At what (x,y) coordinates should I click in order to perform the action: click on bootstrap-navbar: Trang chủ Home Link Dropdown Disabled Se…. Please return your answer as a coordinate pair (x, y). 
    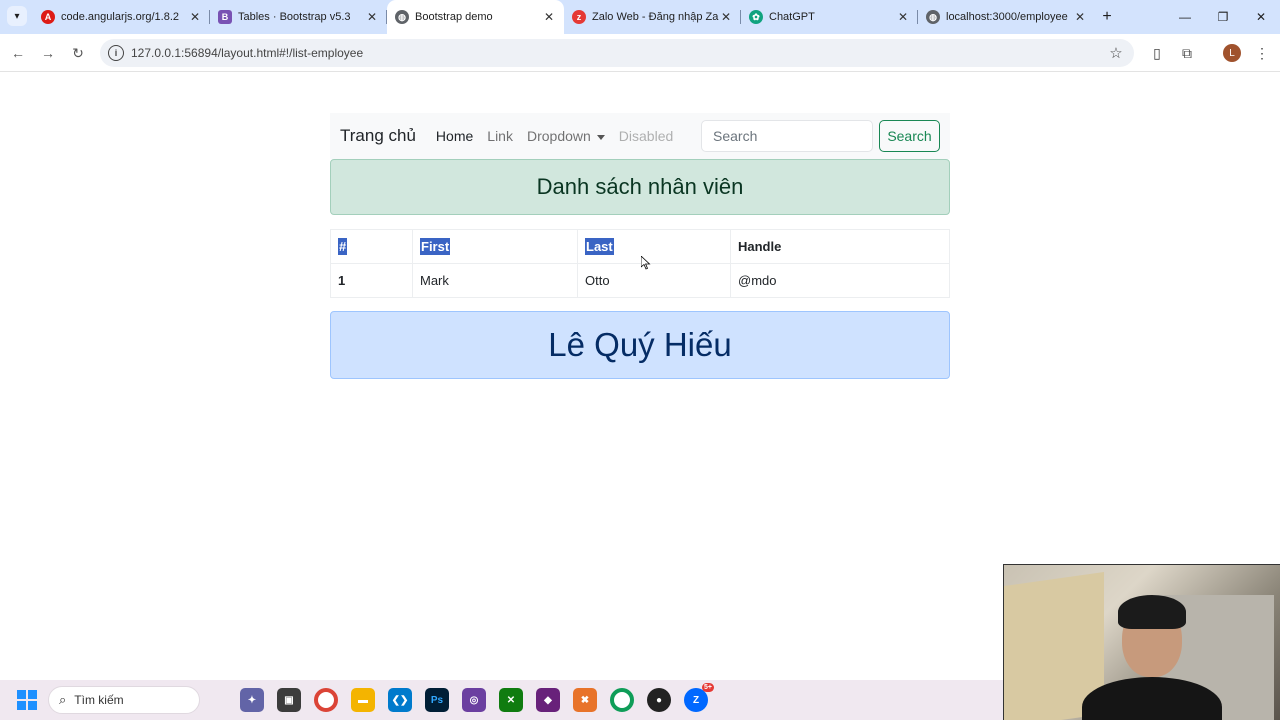
    Looking at the image, I should click on (640, 136).